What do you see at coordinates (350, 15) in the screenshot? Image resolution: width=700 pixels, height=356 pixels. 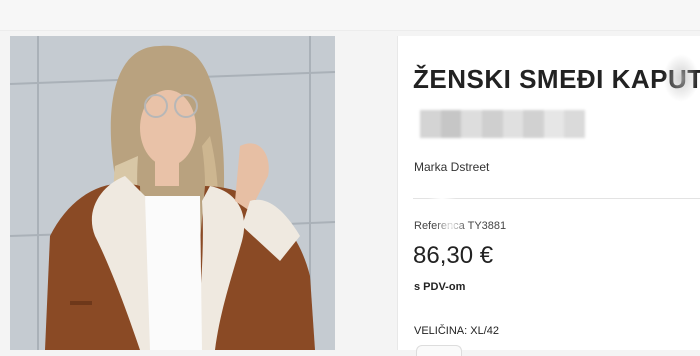 I see `top-bar` at bounding box center [350, 15].